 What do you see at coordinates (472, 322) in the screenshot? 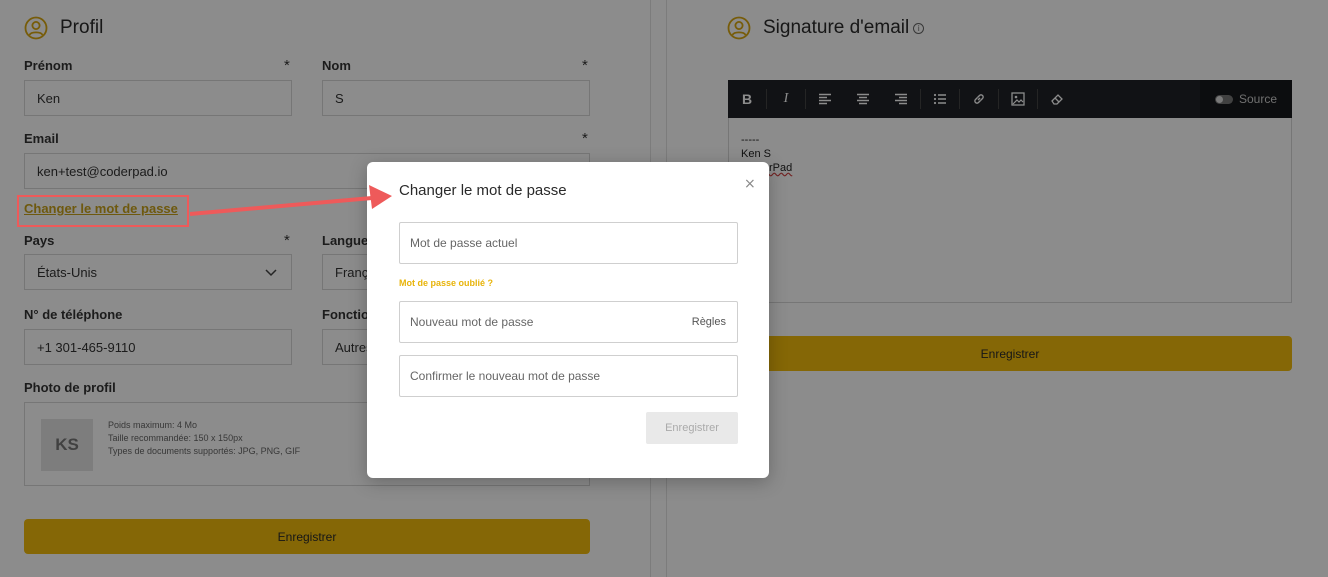
I see `new-password-placeholder: Nouveau mot de passe` at bounding box center [472, 322].